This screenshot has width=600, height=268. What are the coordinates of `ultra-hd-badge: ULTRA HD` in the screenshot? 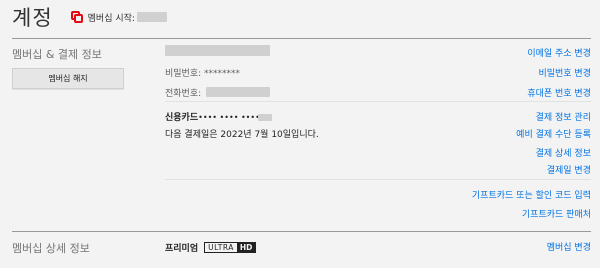 It's located at (230, 247).